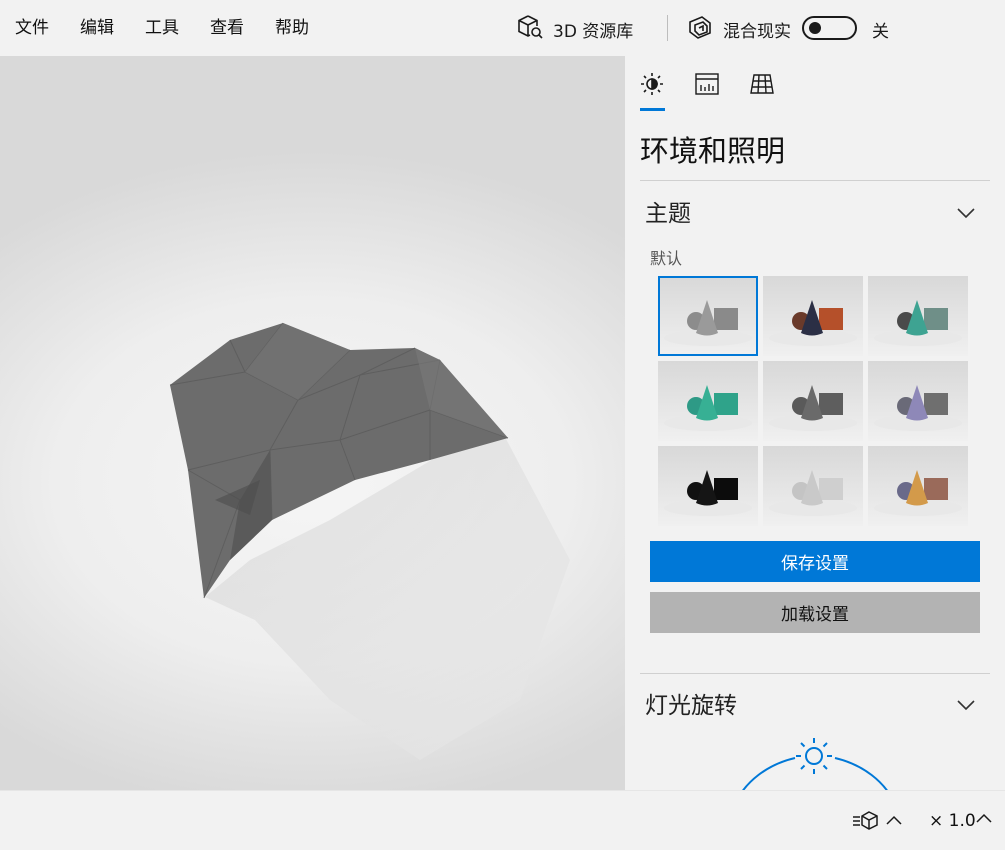 This screenshot has height=850, width=1005. What do you see at coordinates (530, 29) in the screenshot?
I see `3d-cube-search-icon` at bounding box center [530, 29].